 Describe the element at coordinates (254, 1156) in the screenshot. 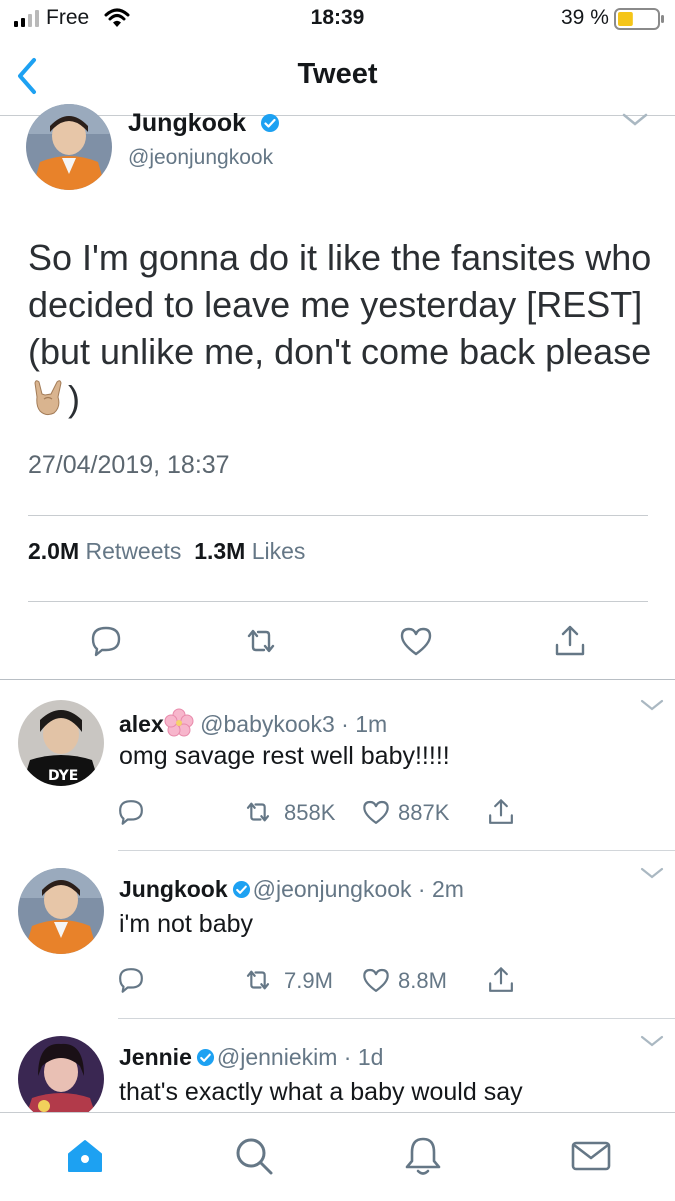

I see `search-icon` at that location.